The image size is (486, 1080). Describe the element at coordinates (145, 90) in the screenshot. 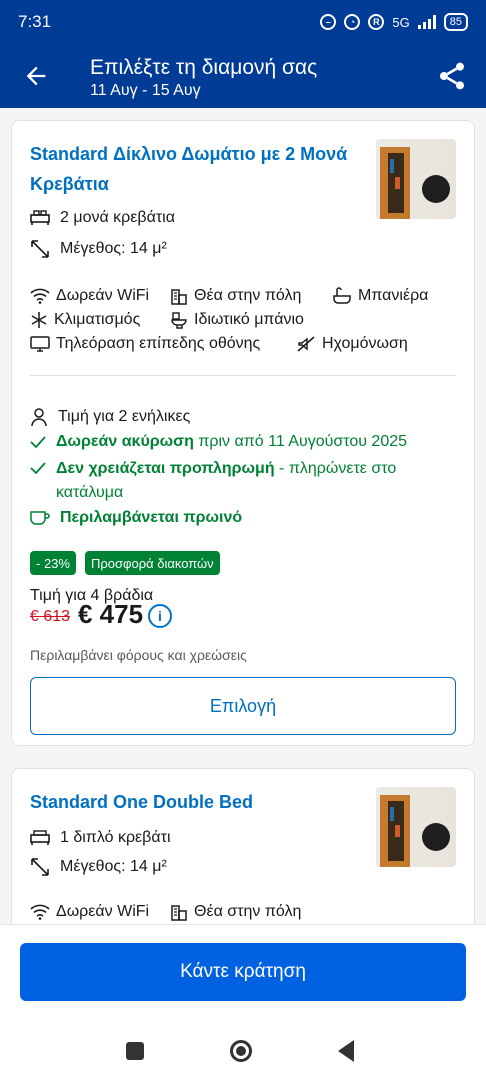

I see `stay-dates: 11 Αυγ - 15 Αυγ` at that location.